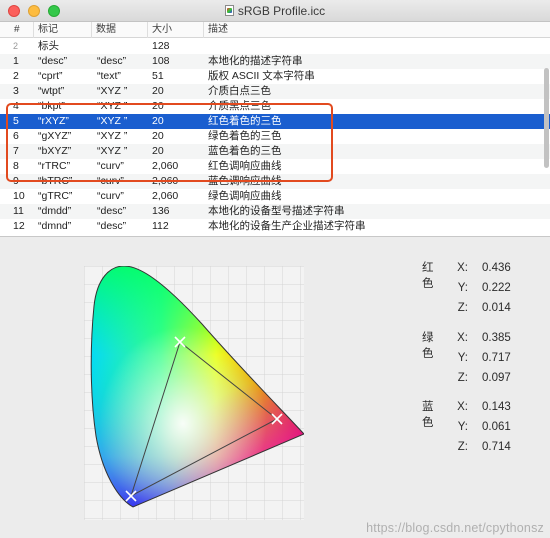 The height and width of the screenshot is (538, 550). What do you see at coordinates (109, 76) in the screenshot?
I see `row-data-type: “text”` at bounding box center [109, 76].